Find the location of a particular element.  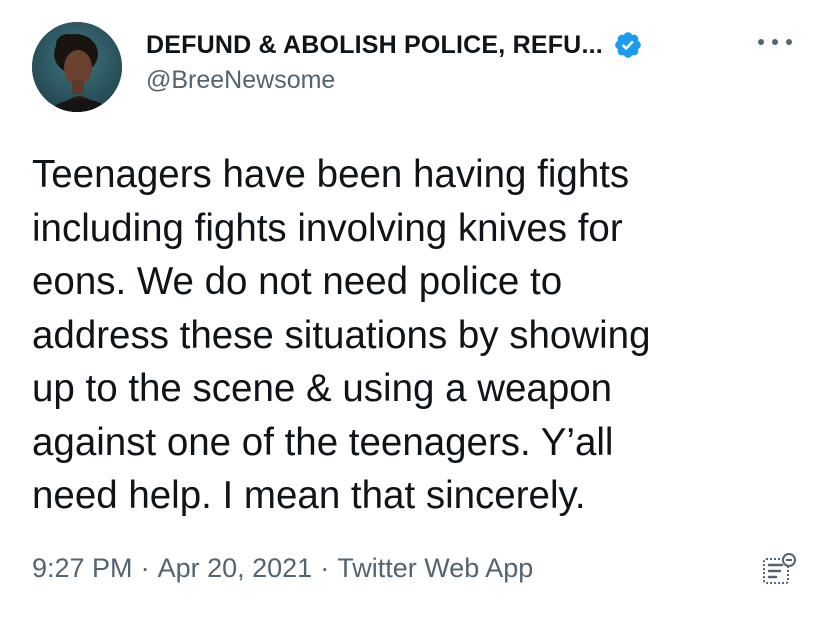

tweet-time: 9:27 PM is located at coordinates (82, 568).